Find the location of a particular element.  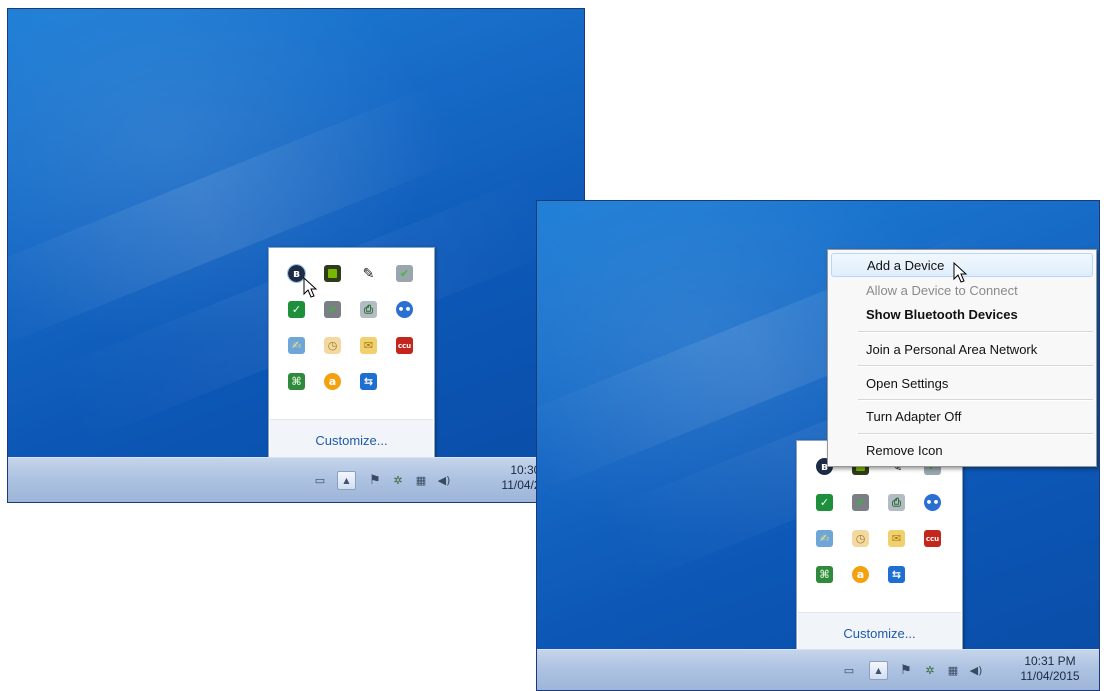

clock-time: 10:31 PM is located at coordinates (1050, 661).